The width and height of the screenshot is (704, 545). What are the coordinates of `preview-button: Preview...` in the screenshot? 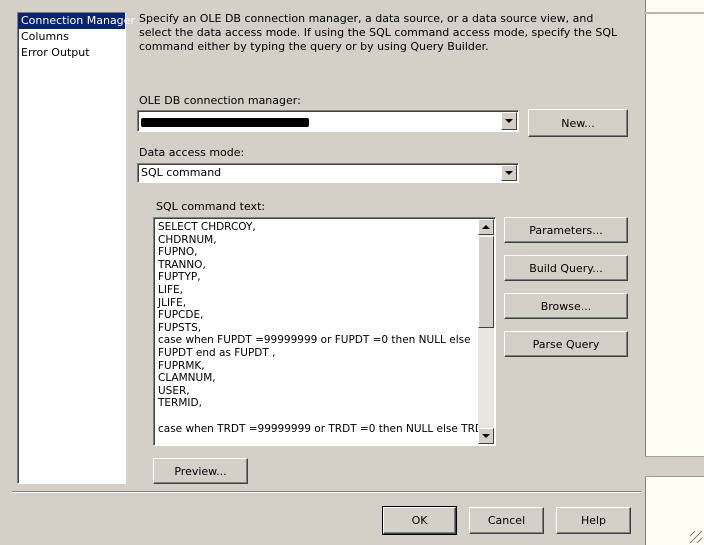 It's located at (200, 471).